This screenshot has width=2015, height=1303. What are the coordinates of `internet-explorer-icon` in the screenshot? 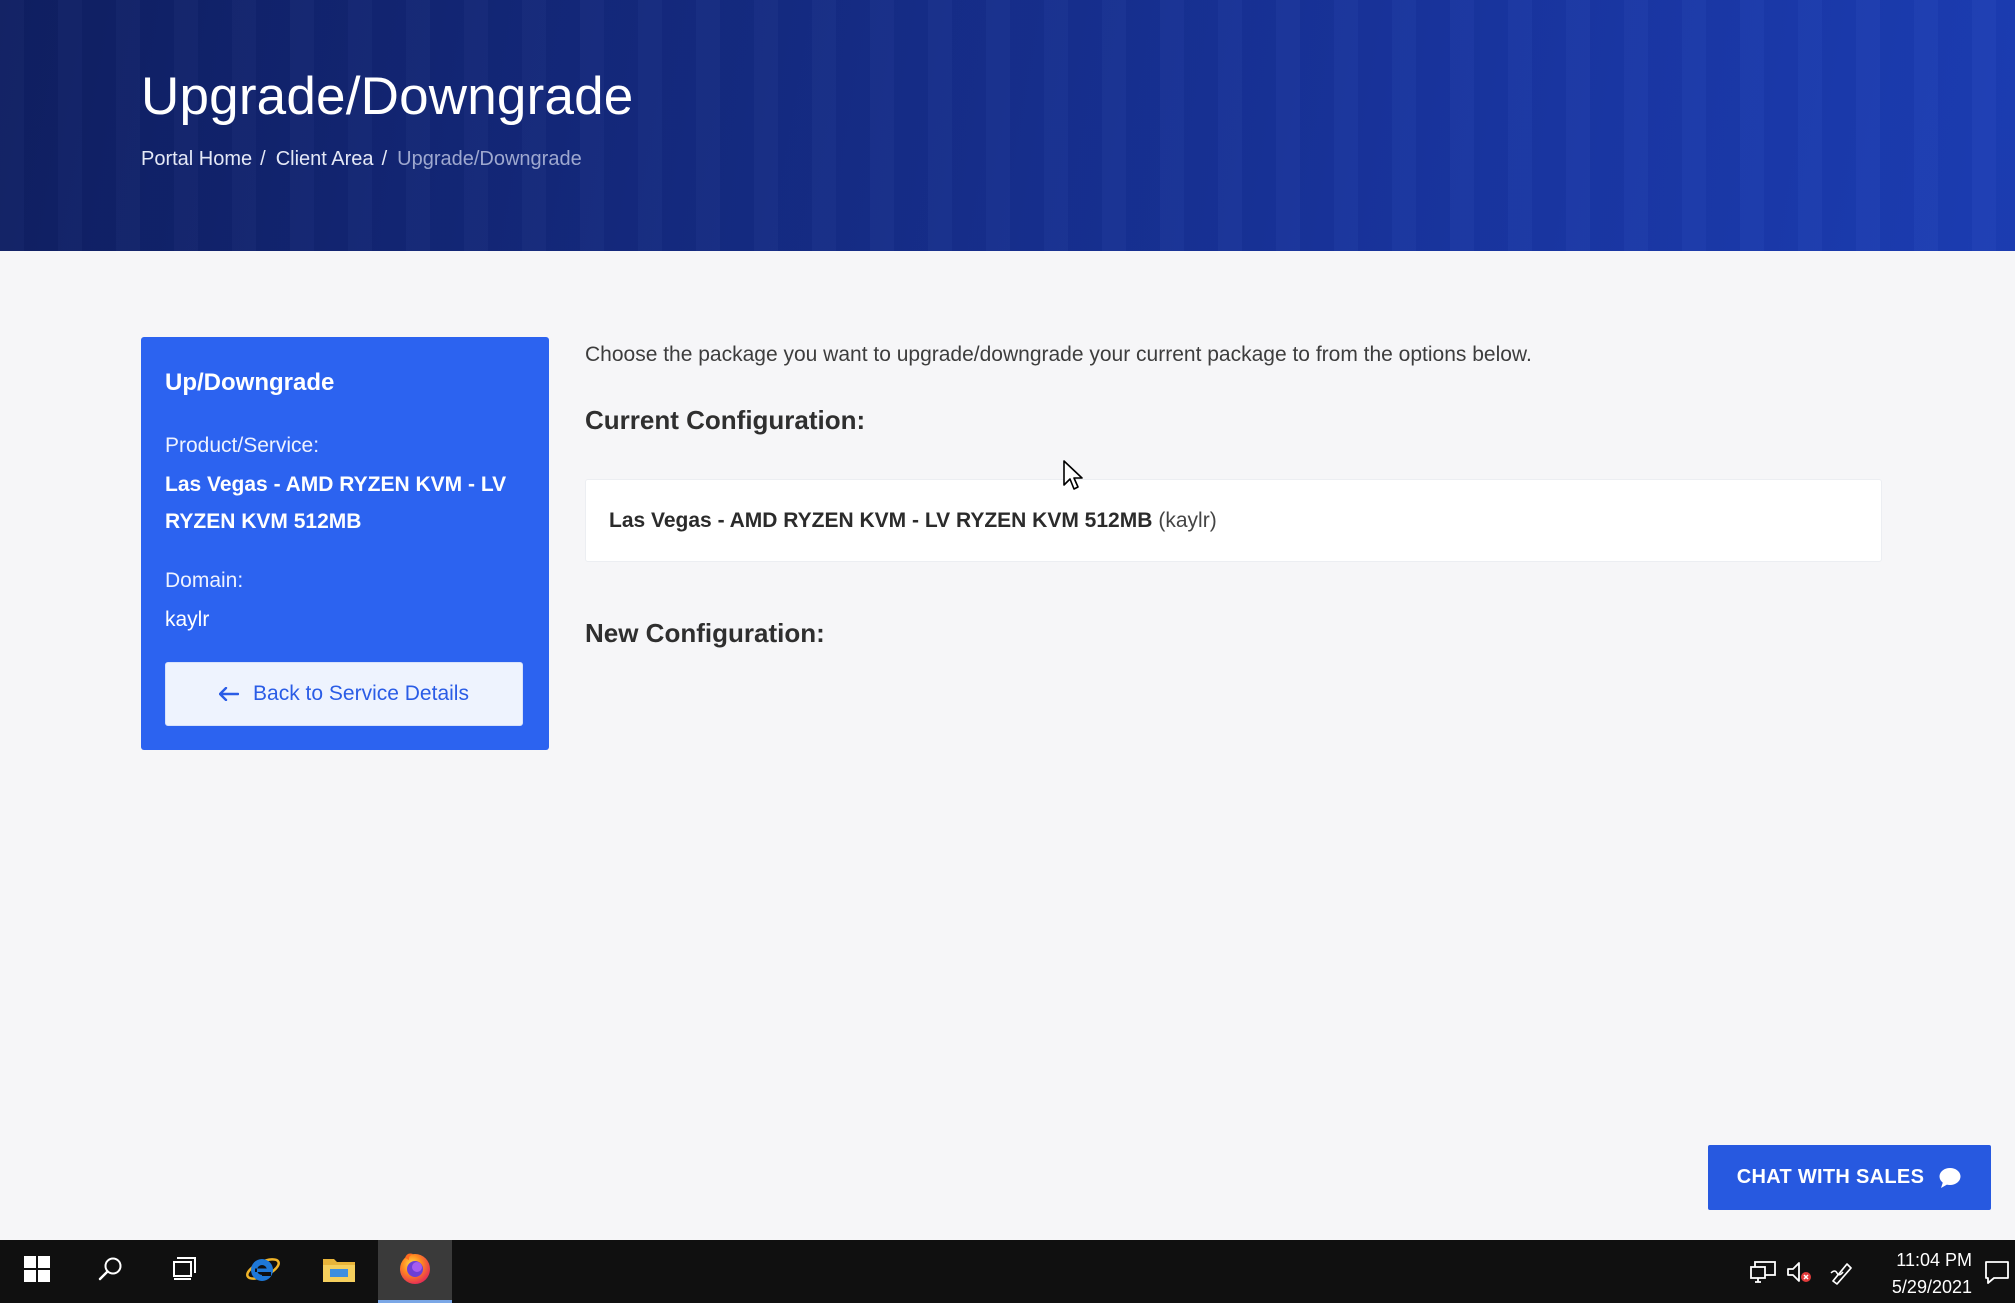 It's located at (263, 1271).